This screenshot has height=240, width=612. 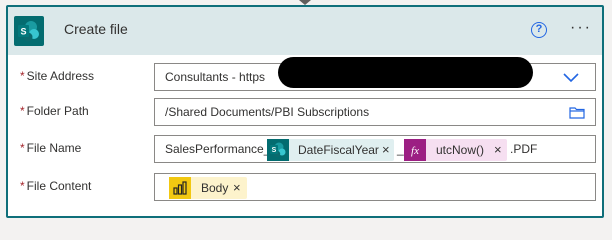 I want to click on token-label: Body, so click(x=215, y=188).